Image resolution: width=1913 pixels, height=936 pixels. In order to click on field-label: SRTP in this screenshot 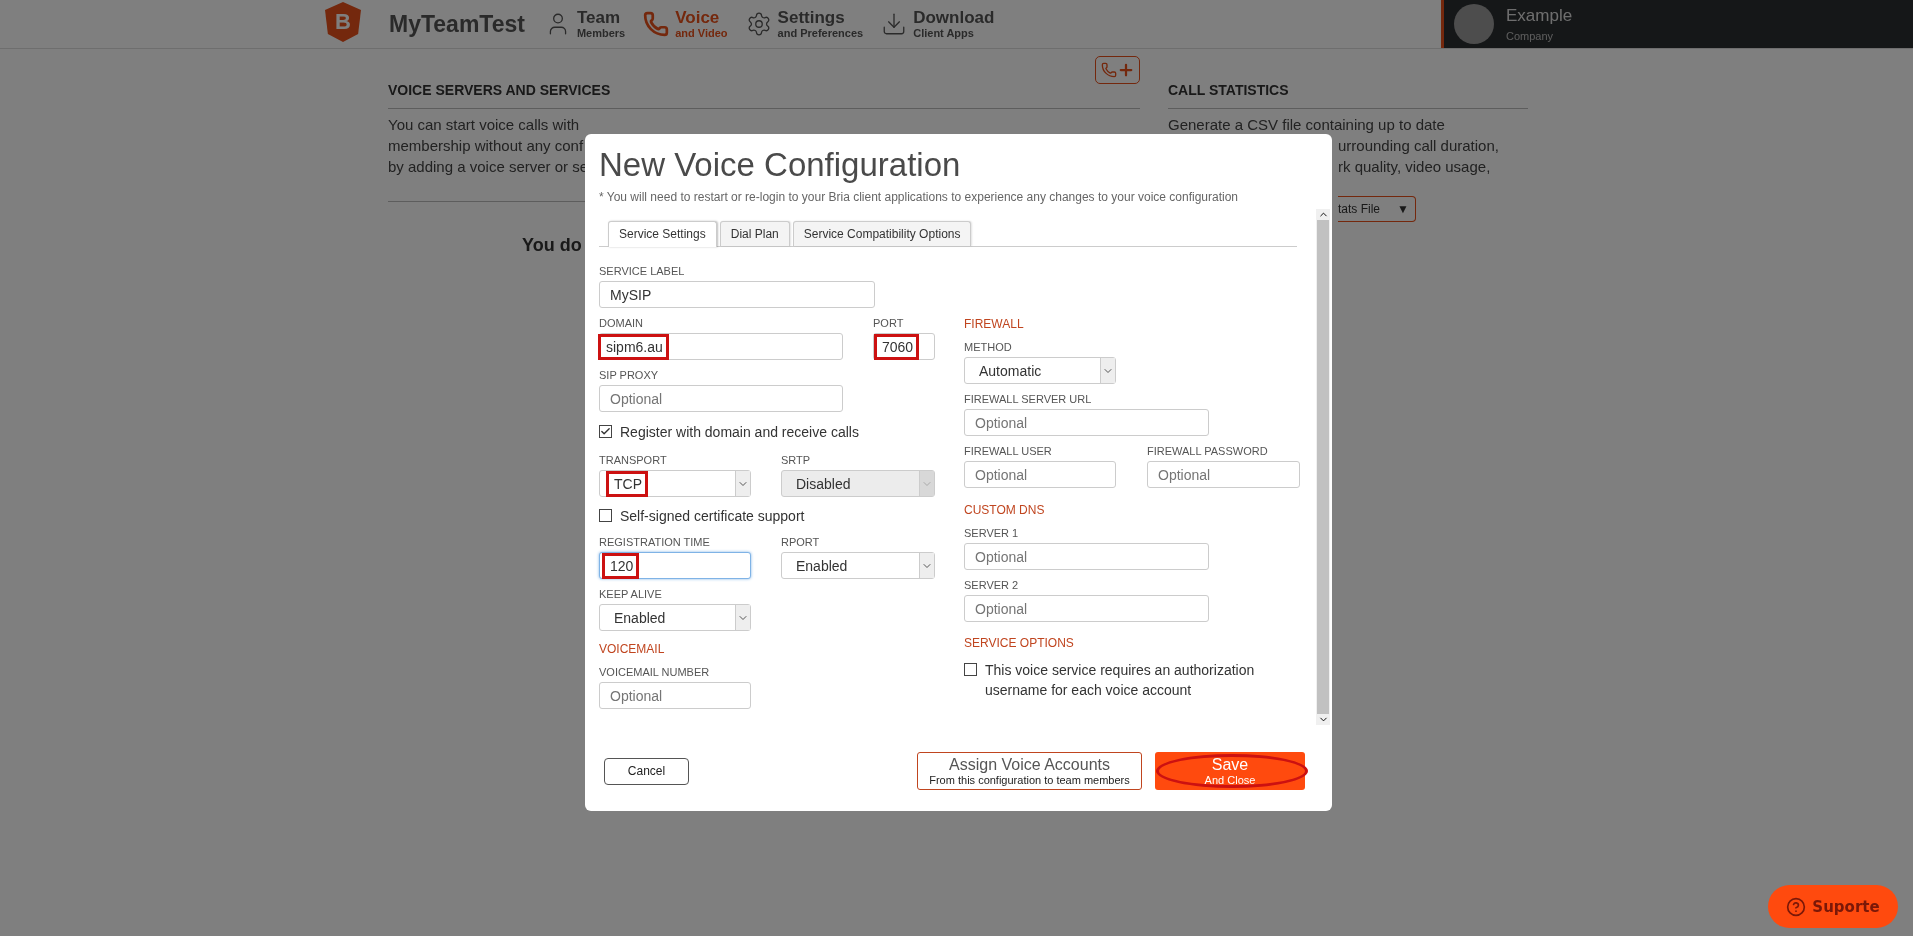, I will do `click(796, 460)`.